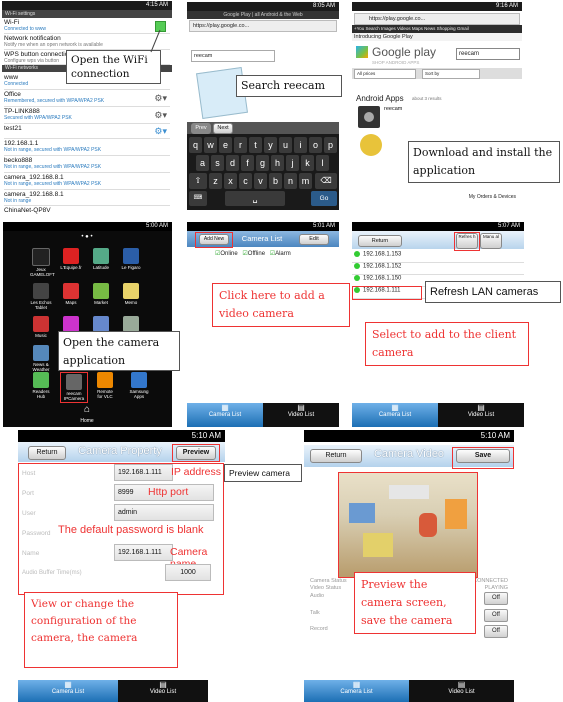 This screenshot has width=563, height=702. What do you see at coordinates (87, 237) in the screenshot?
I see `page-indicator: • ● •` at bounding box center [87, 237].